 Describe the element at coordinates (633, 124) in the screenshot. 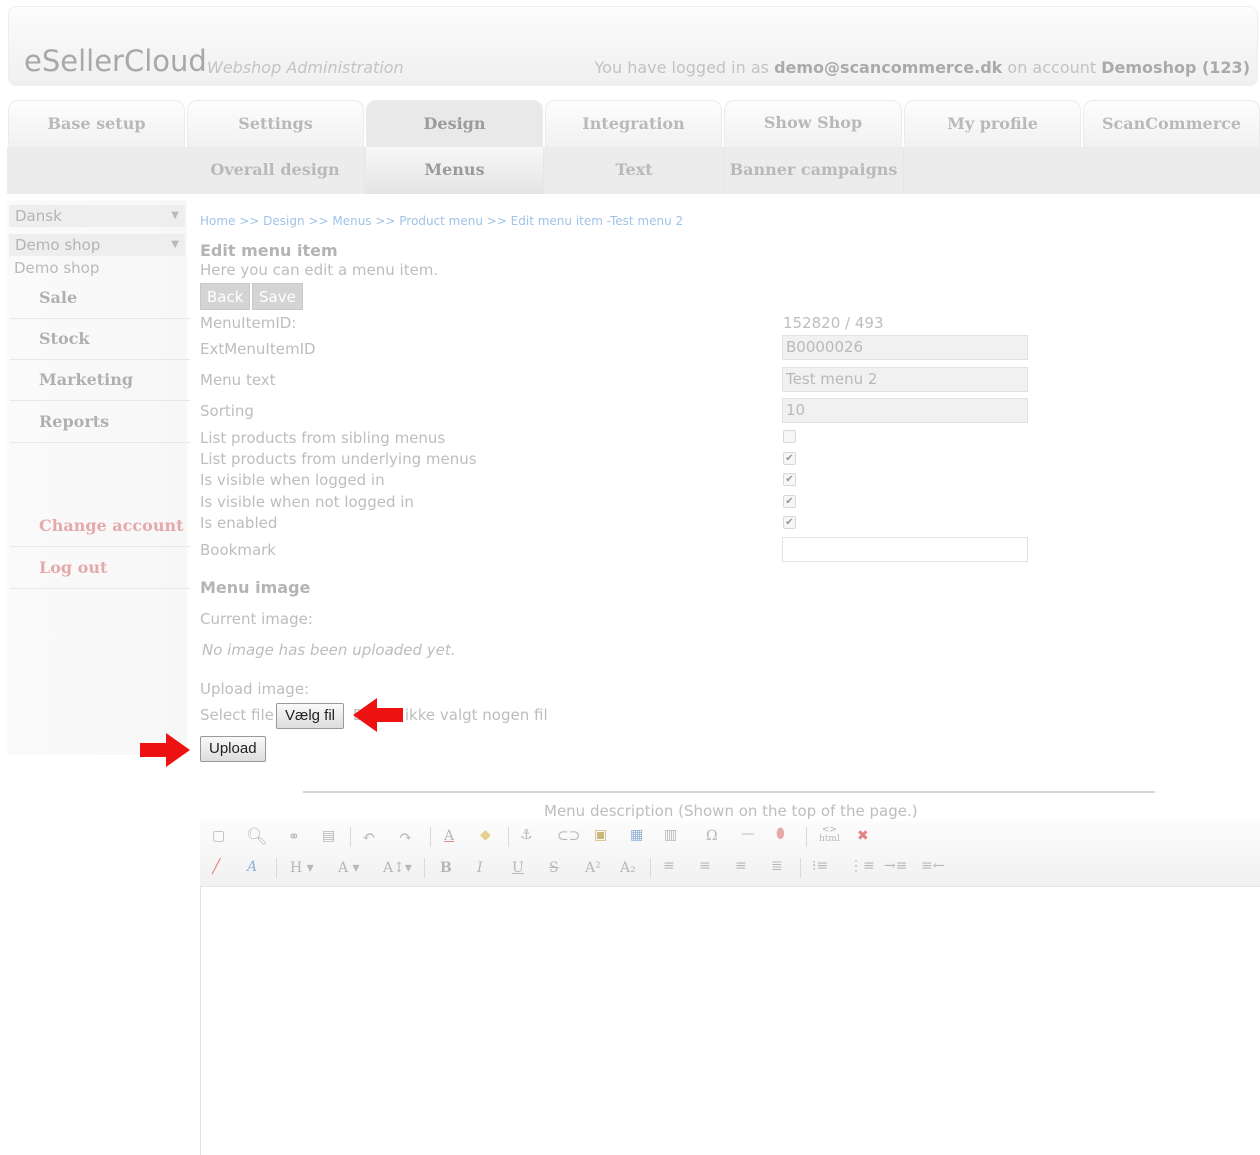

I see `tab-integration: Integration` at that location.